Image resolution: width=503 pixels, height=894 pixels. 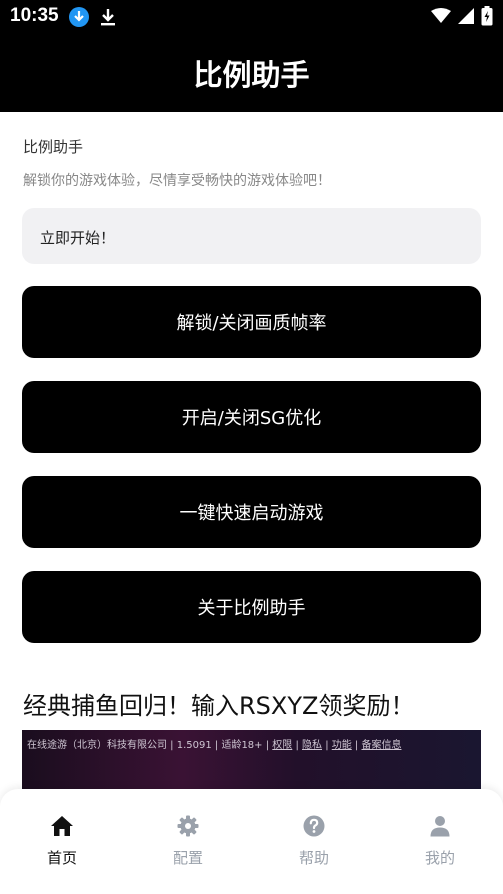 What do you see at coordinates (79, 17) in the screenshot?
I see `download-badge-icon` at bounding box center [79, 17].